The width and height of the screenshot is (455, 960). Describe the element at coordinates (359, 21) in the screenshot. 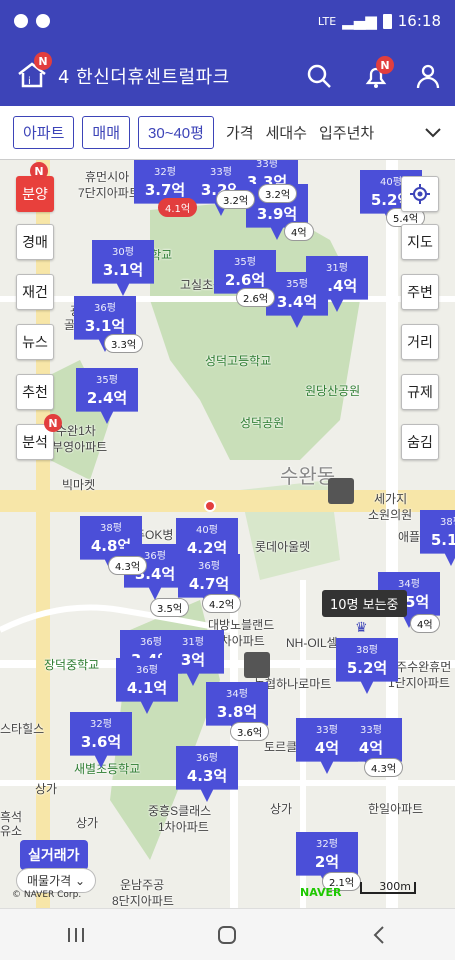

I see `signal-icon: ▂▄▆` at that location.